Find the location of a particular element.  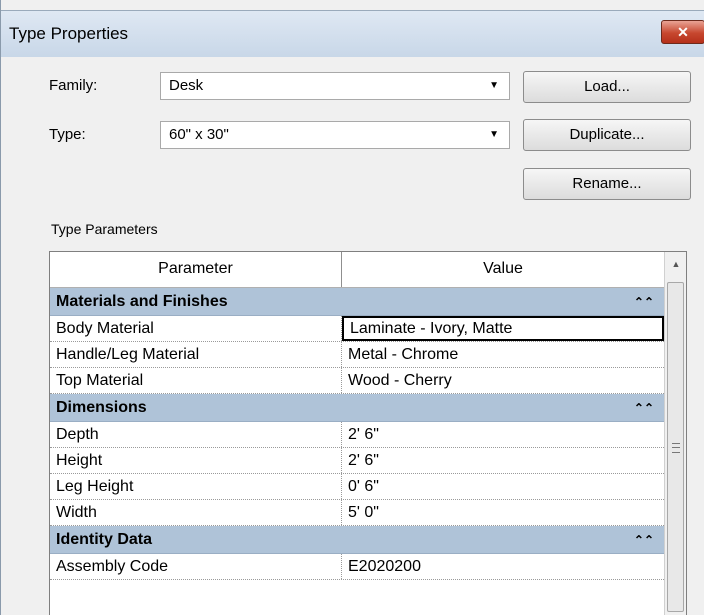

group-dimensions: Dimensions ⌃⌃ is located at coordinates (357, 408).